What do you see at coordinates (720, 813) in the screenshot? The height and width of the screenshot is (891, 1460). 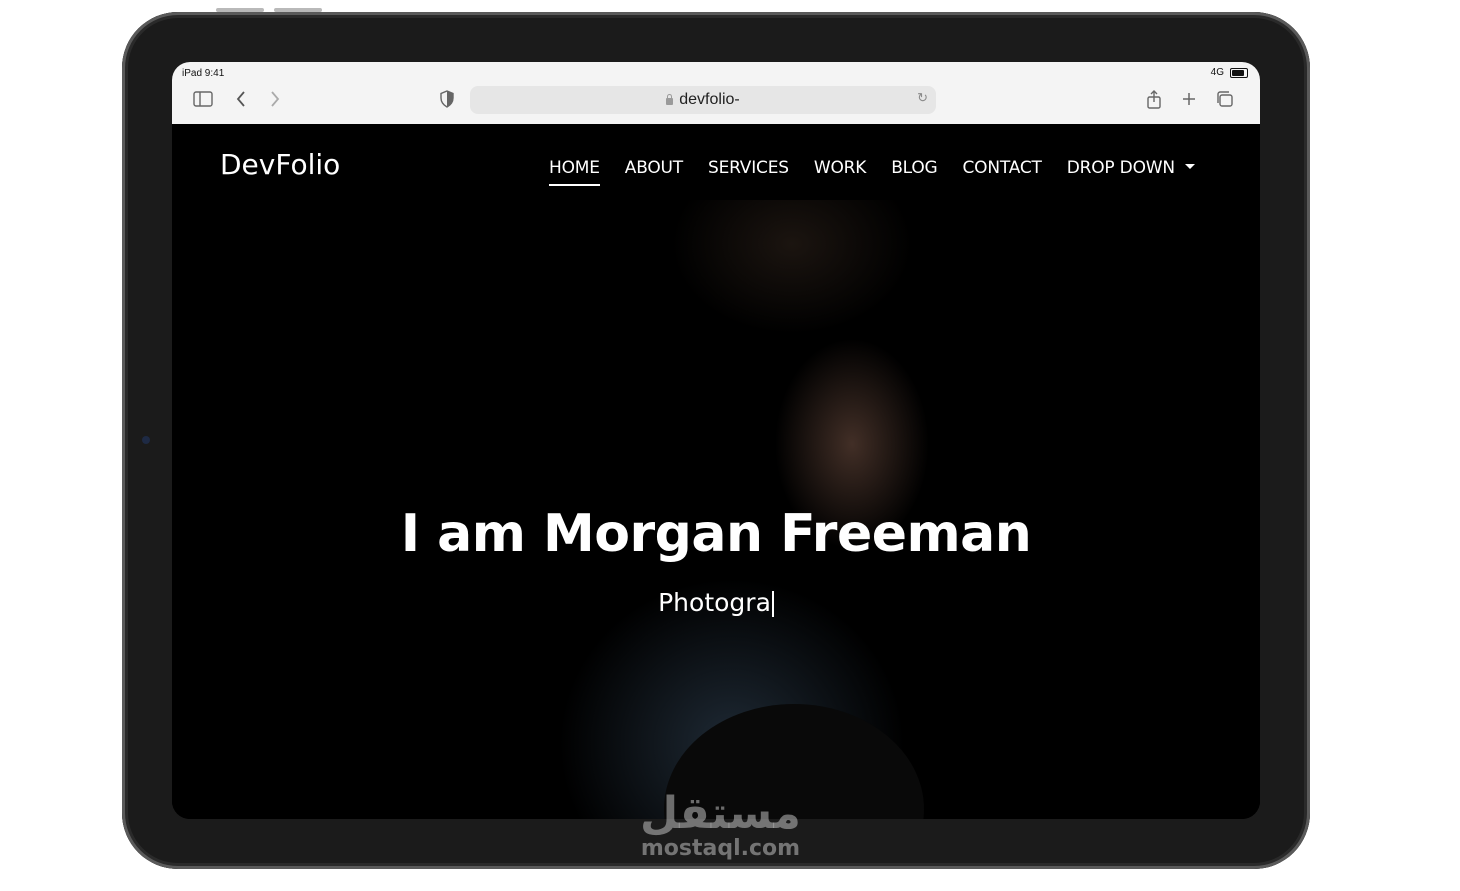 I see `watermark-arabic: مستقل` at bounding box center [720, 813].